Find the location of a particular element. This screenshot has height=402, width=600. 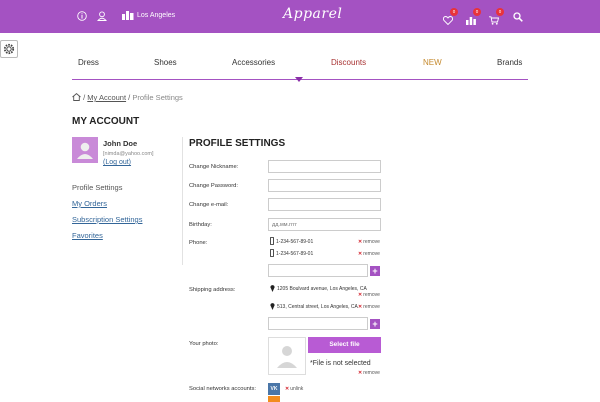

remove-photo-button: ✕remove is located at coordinates (369, 373).